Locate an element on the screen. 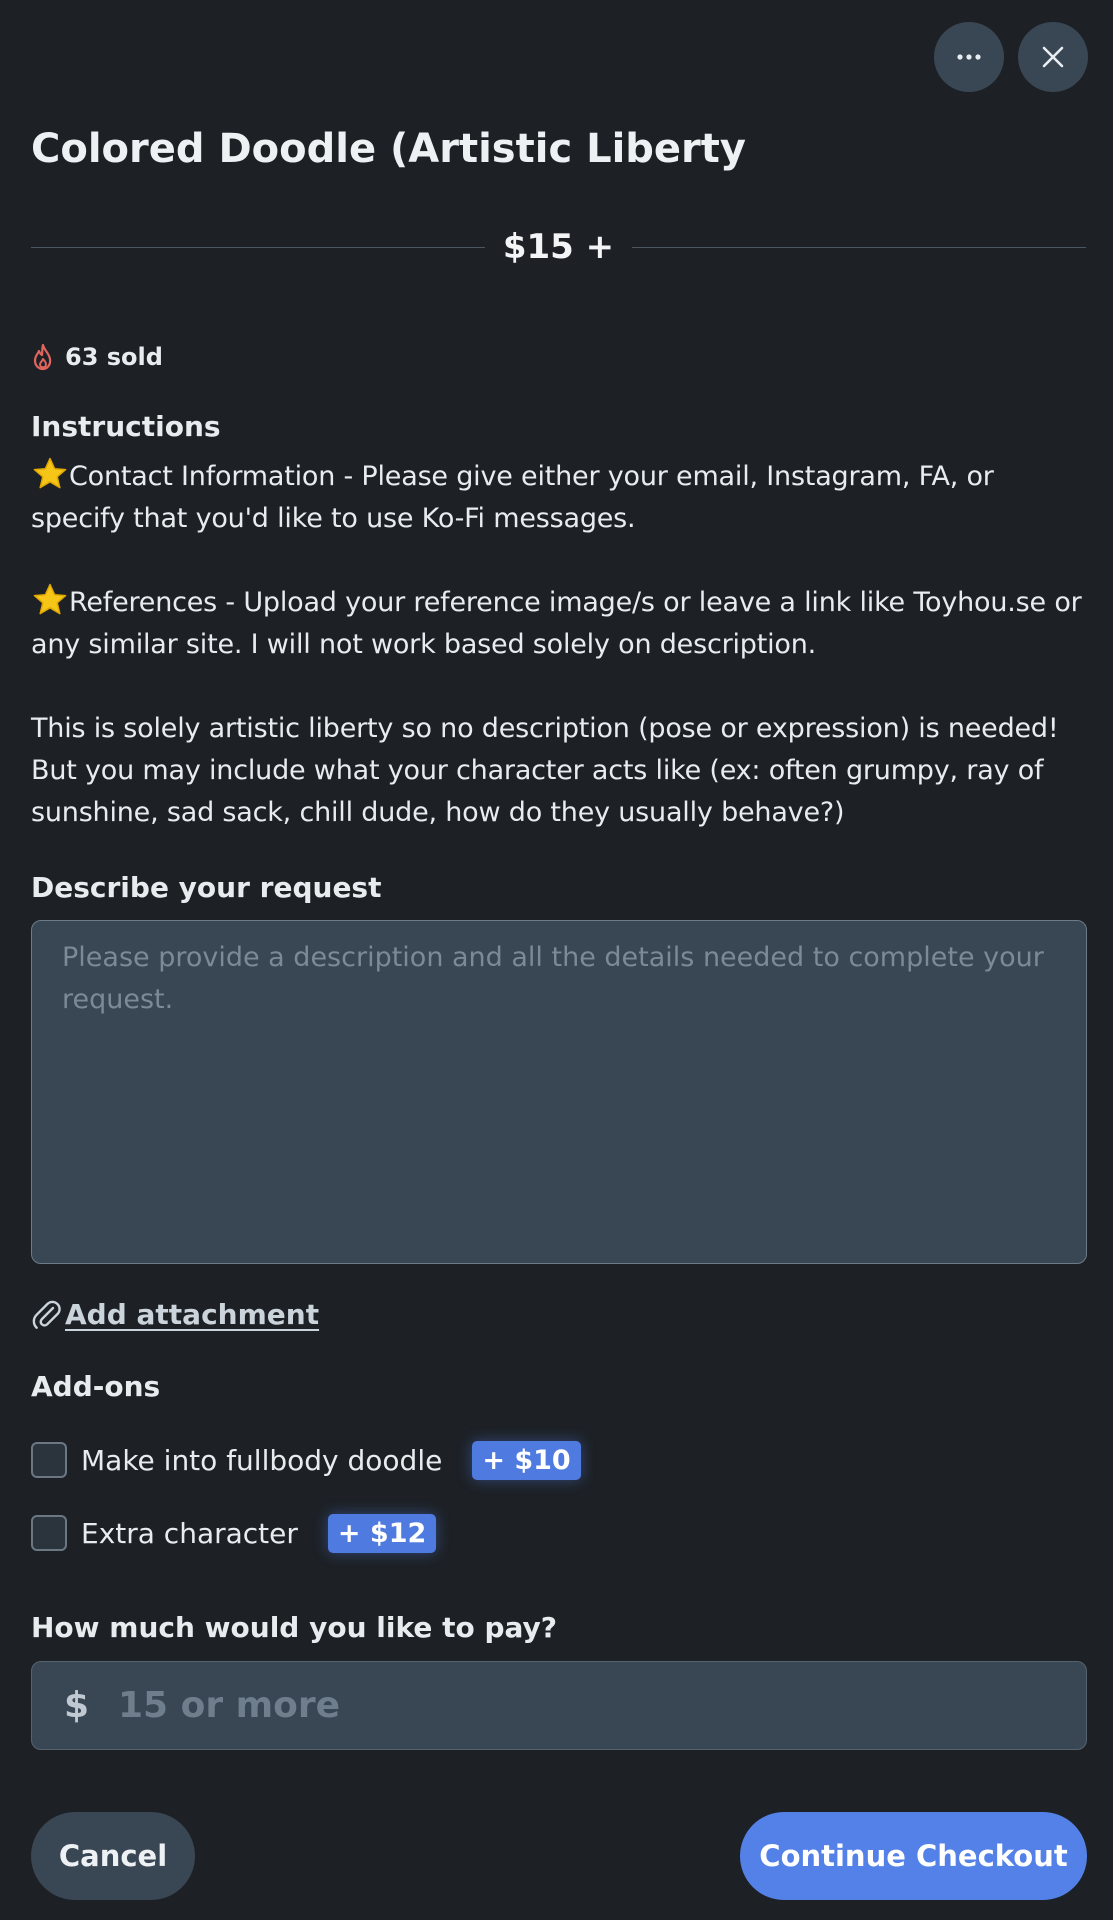  payment-amount-field: $ is located at coordinates (559, 1705).